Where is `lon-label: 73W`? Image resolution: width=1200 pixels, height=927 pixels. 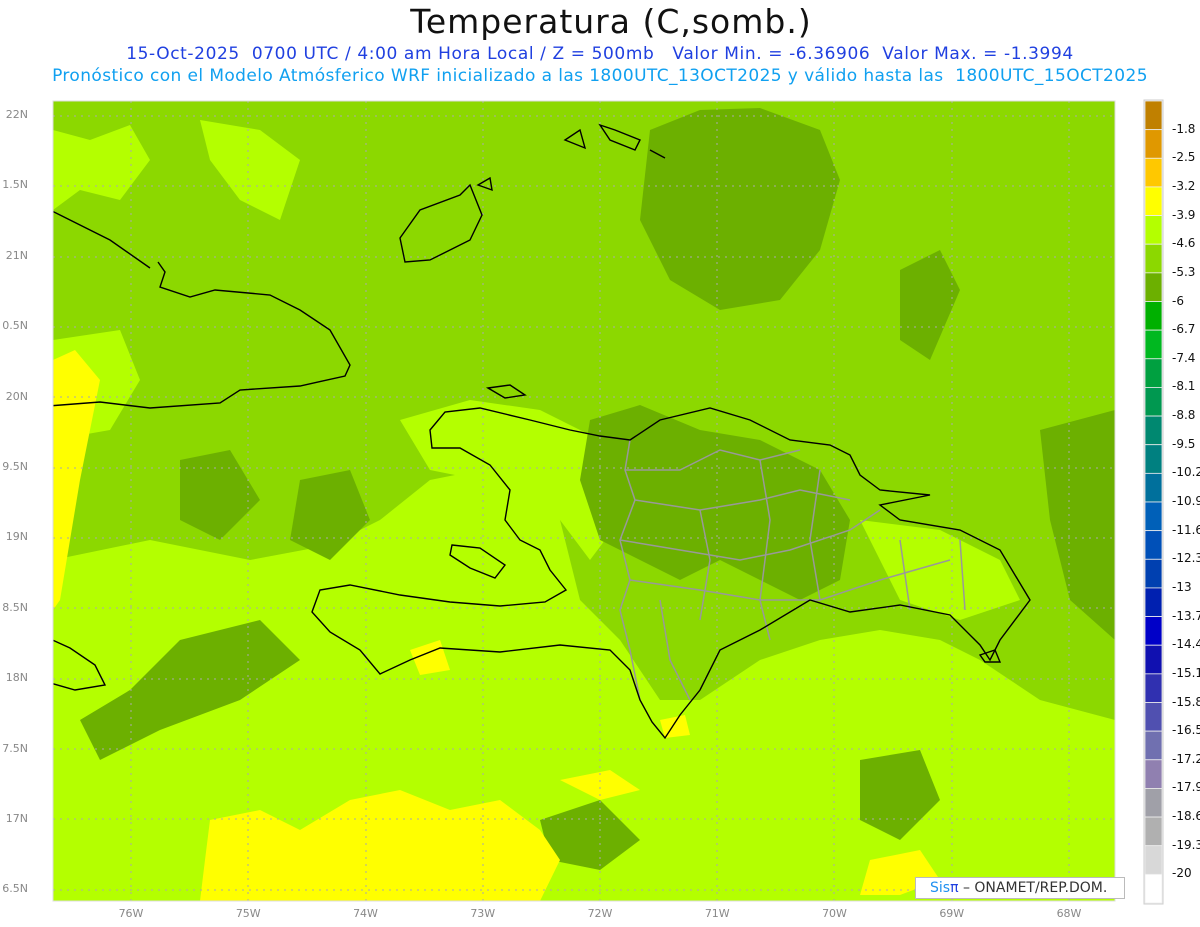 lon-label: 73W is located at coordinates (483, 913).